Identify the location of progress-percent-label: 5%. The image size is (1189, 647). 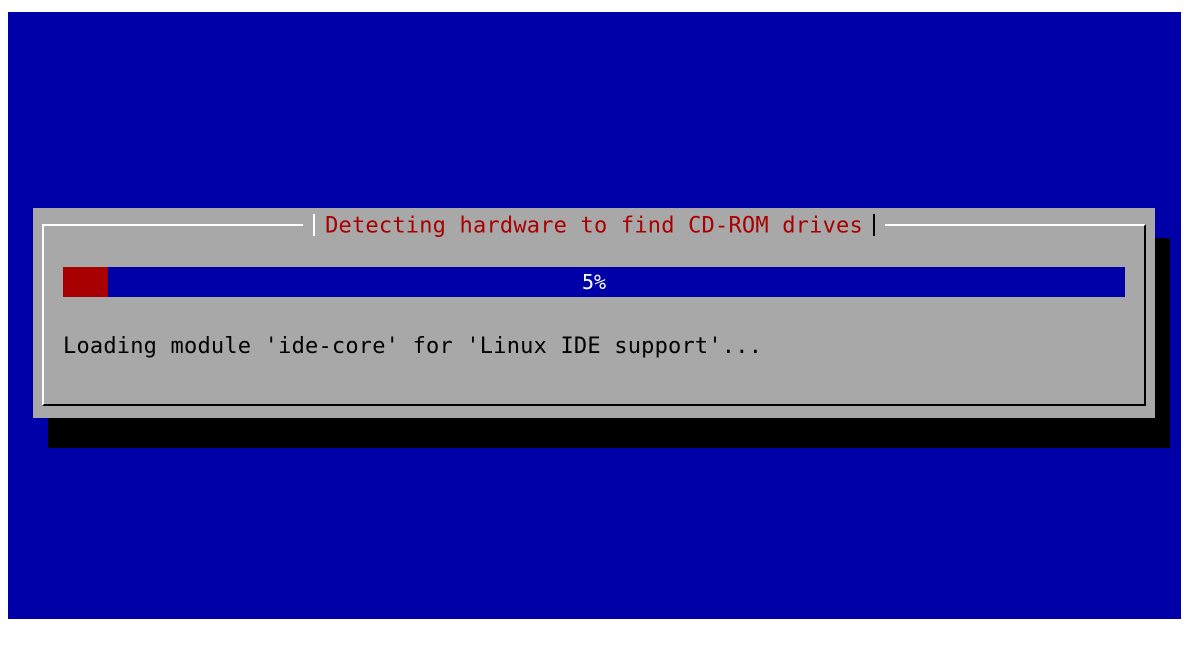
(594, 282).